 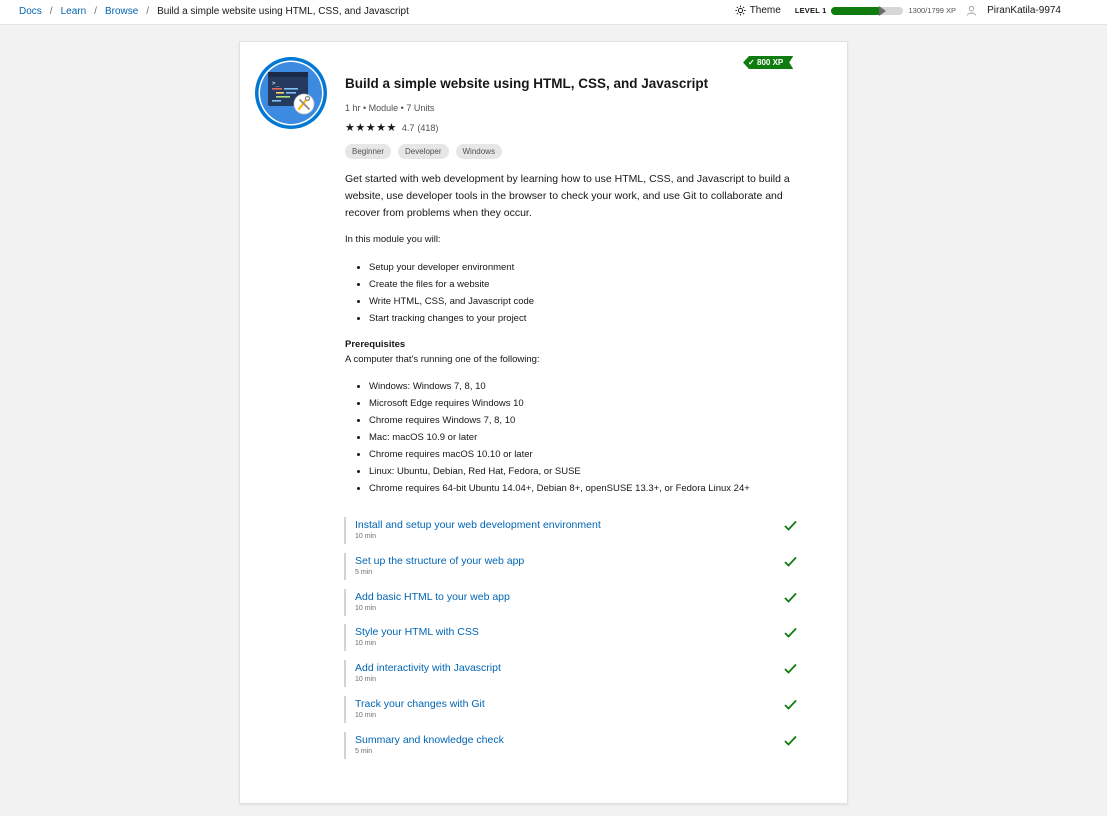 I want to click on list-item: Chrome requires macOS 10.10 or later, so click(x=559, y=454).